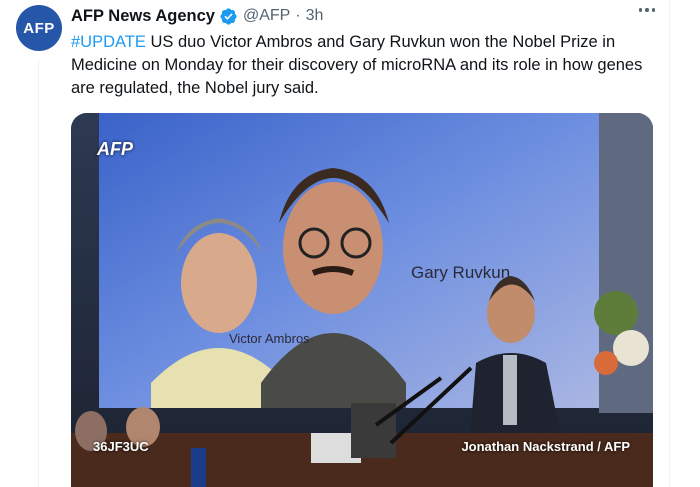 This screenshot has width=700, height=487. What do you see at coordinates (108, 42) in the screenshot?
I see `hashtag-link: #UPDATE` at bounding box center [108, 42].